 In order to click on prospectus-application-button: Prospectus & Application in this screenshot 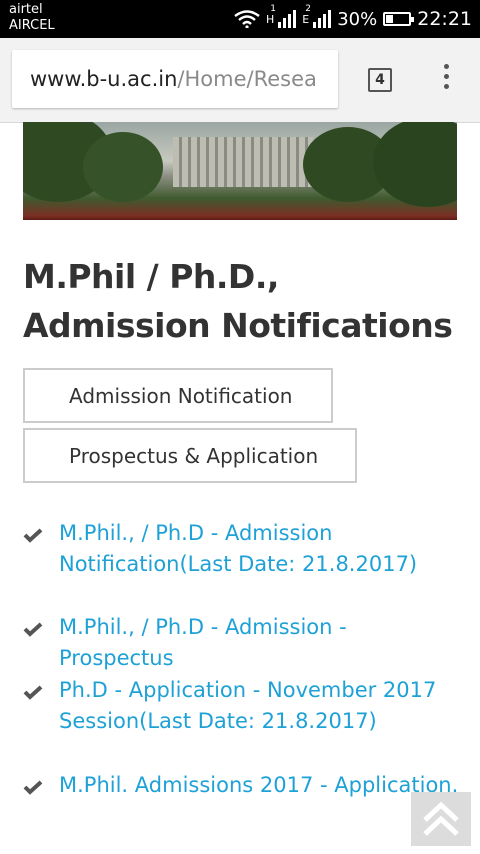, I will do `click(190, 455)`.